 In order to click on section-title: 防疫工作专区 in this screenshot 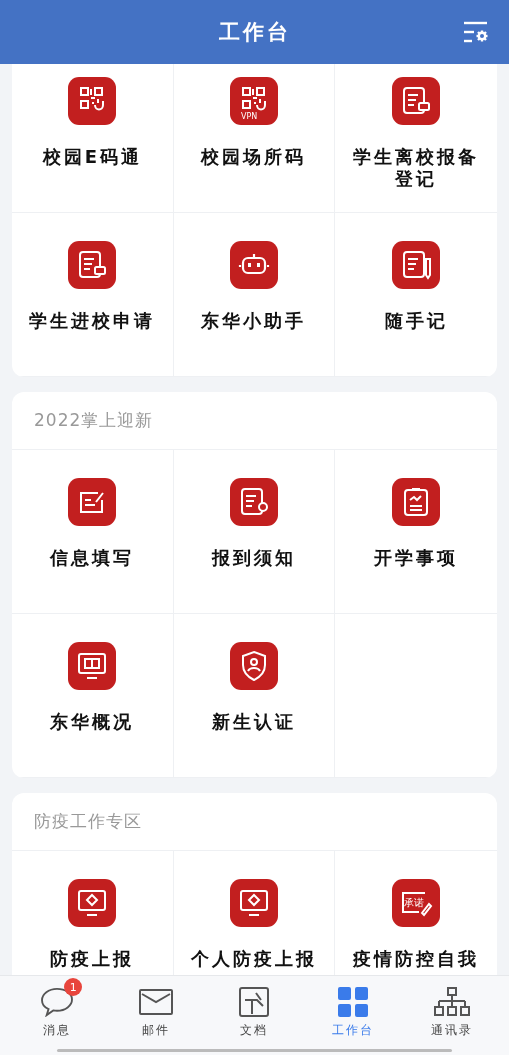, I will do `click(88, 821)`.